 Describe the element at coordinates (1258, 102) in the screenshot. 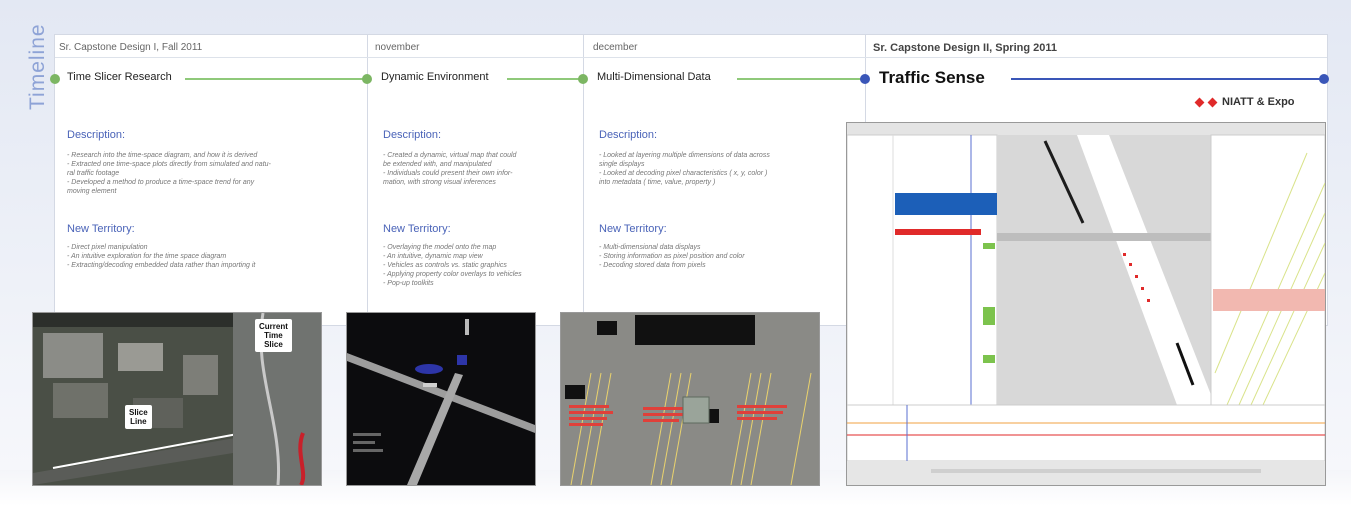

I see `expo-text: NIATT & Expo` at that location.